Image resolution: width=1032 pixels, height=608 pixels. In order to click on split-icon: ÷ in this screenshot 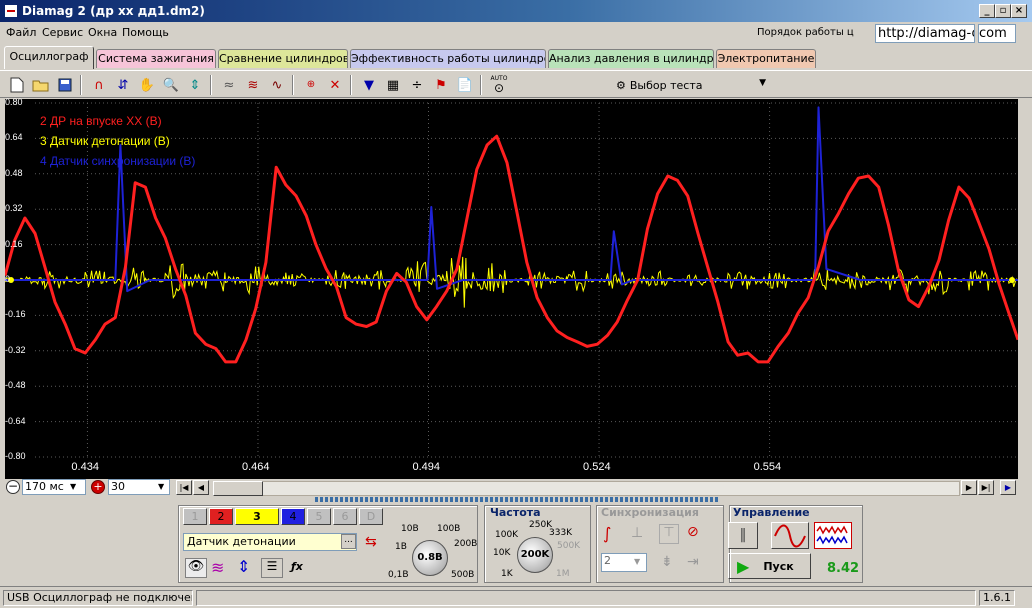, I will do `click(417, 85)`.